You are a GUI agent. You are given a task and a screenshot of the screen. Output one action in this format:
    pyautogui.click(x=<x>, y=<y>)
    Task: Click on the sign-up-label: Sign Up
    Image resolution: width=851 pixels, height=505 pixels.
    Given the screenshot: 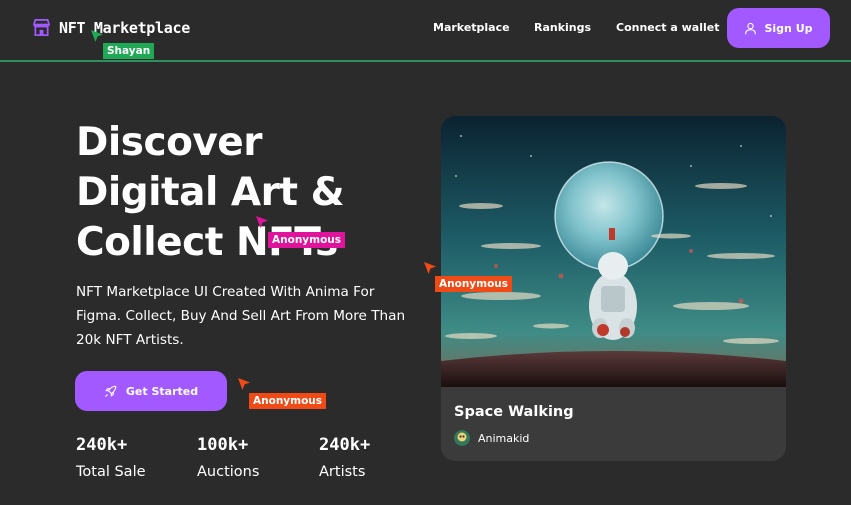 What is the action you would take?
    pyautogui.click(x=788, y=28)
    